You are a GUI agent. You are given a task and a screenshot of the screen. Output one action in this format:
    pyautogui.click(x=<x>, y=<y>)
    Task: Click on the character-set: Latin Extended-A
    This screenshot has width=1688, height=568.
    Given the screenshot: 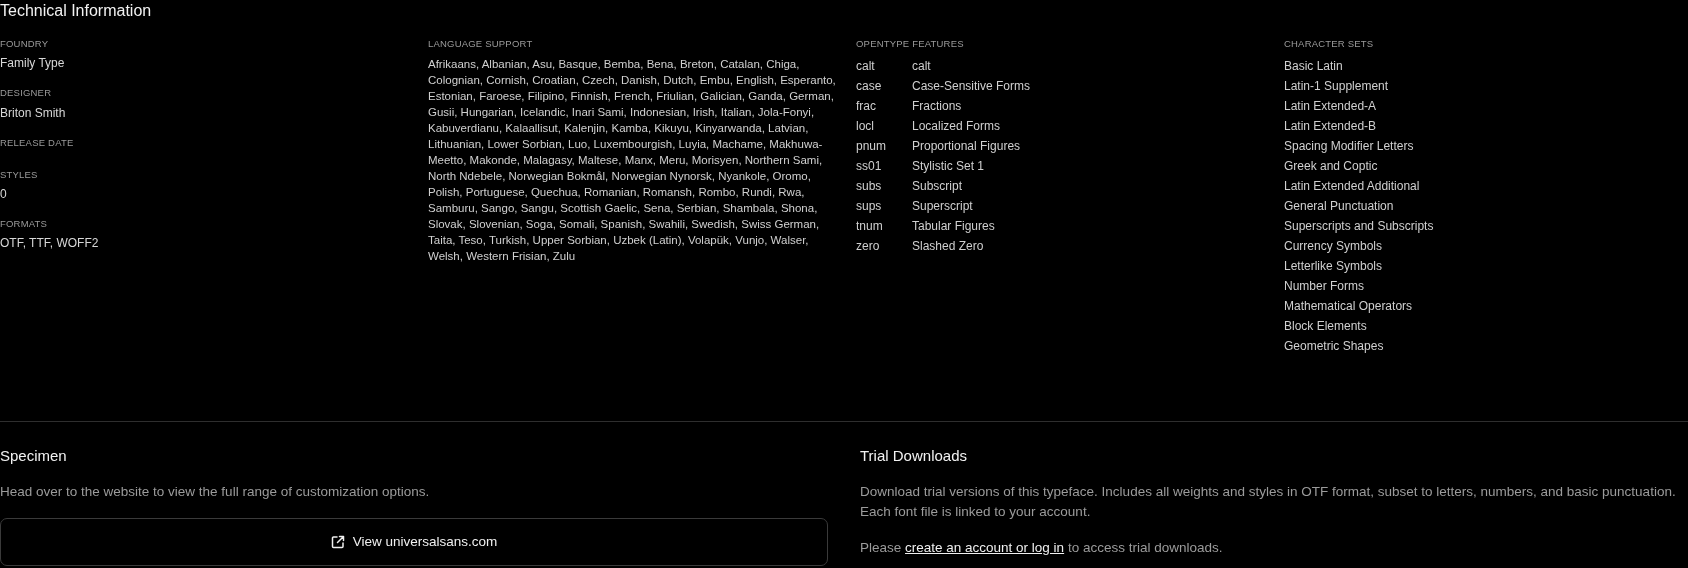 What is the action you would take?
    pyautogui.click(x=1330, y=106)
    